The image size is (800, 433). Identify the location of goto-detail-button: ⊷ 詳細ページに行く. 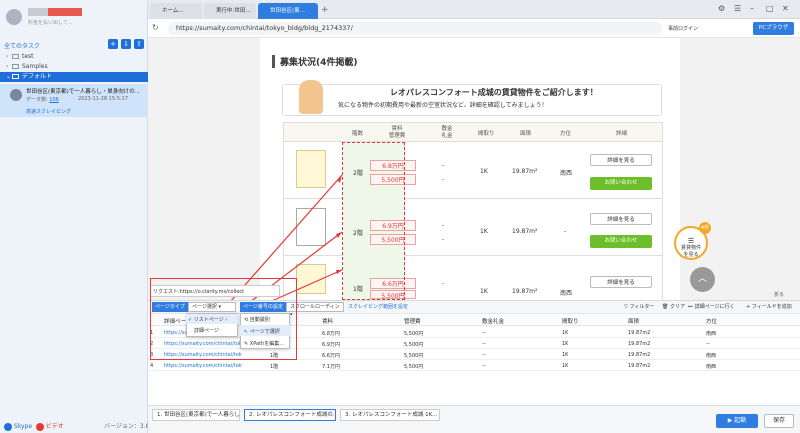
(711, 306).